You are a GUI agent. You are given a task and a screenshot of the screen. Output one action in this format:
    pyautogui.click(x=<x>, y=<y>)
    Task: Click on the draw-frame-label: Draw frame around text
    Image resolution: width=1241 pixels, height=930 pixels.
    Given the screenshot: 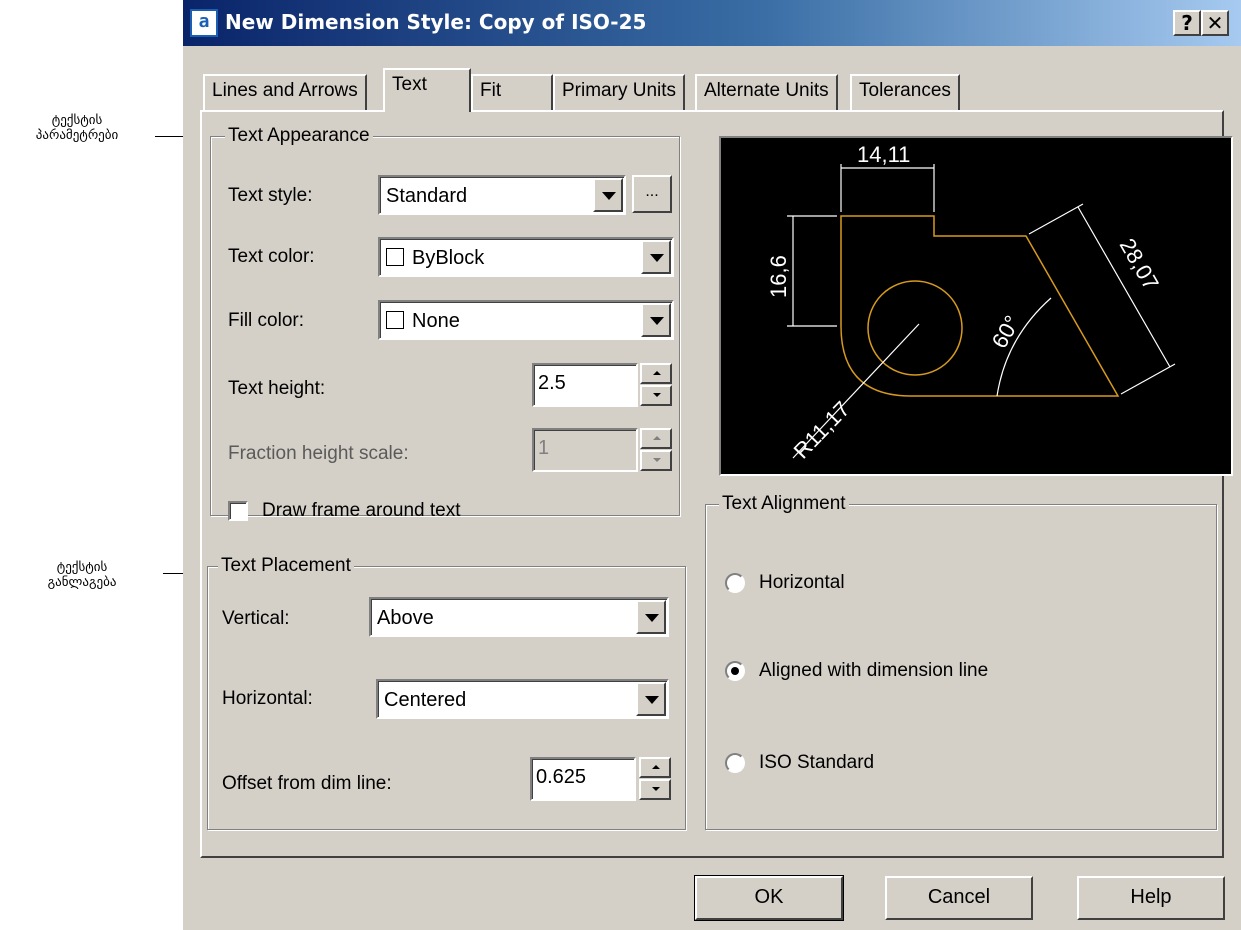 What is the action you would take?
    pyautogui.click(x=361, y=510)
    